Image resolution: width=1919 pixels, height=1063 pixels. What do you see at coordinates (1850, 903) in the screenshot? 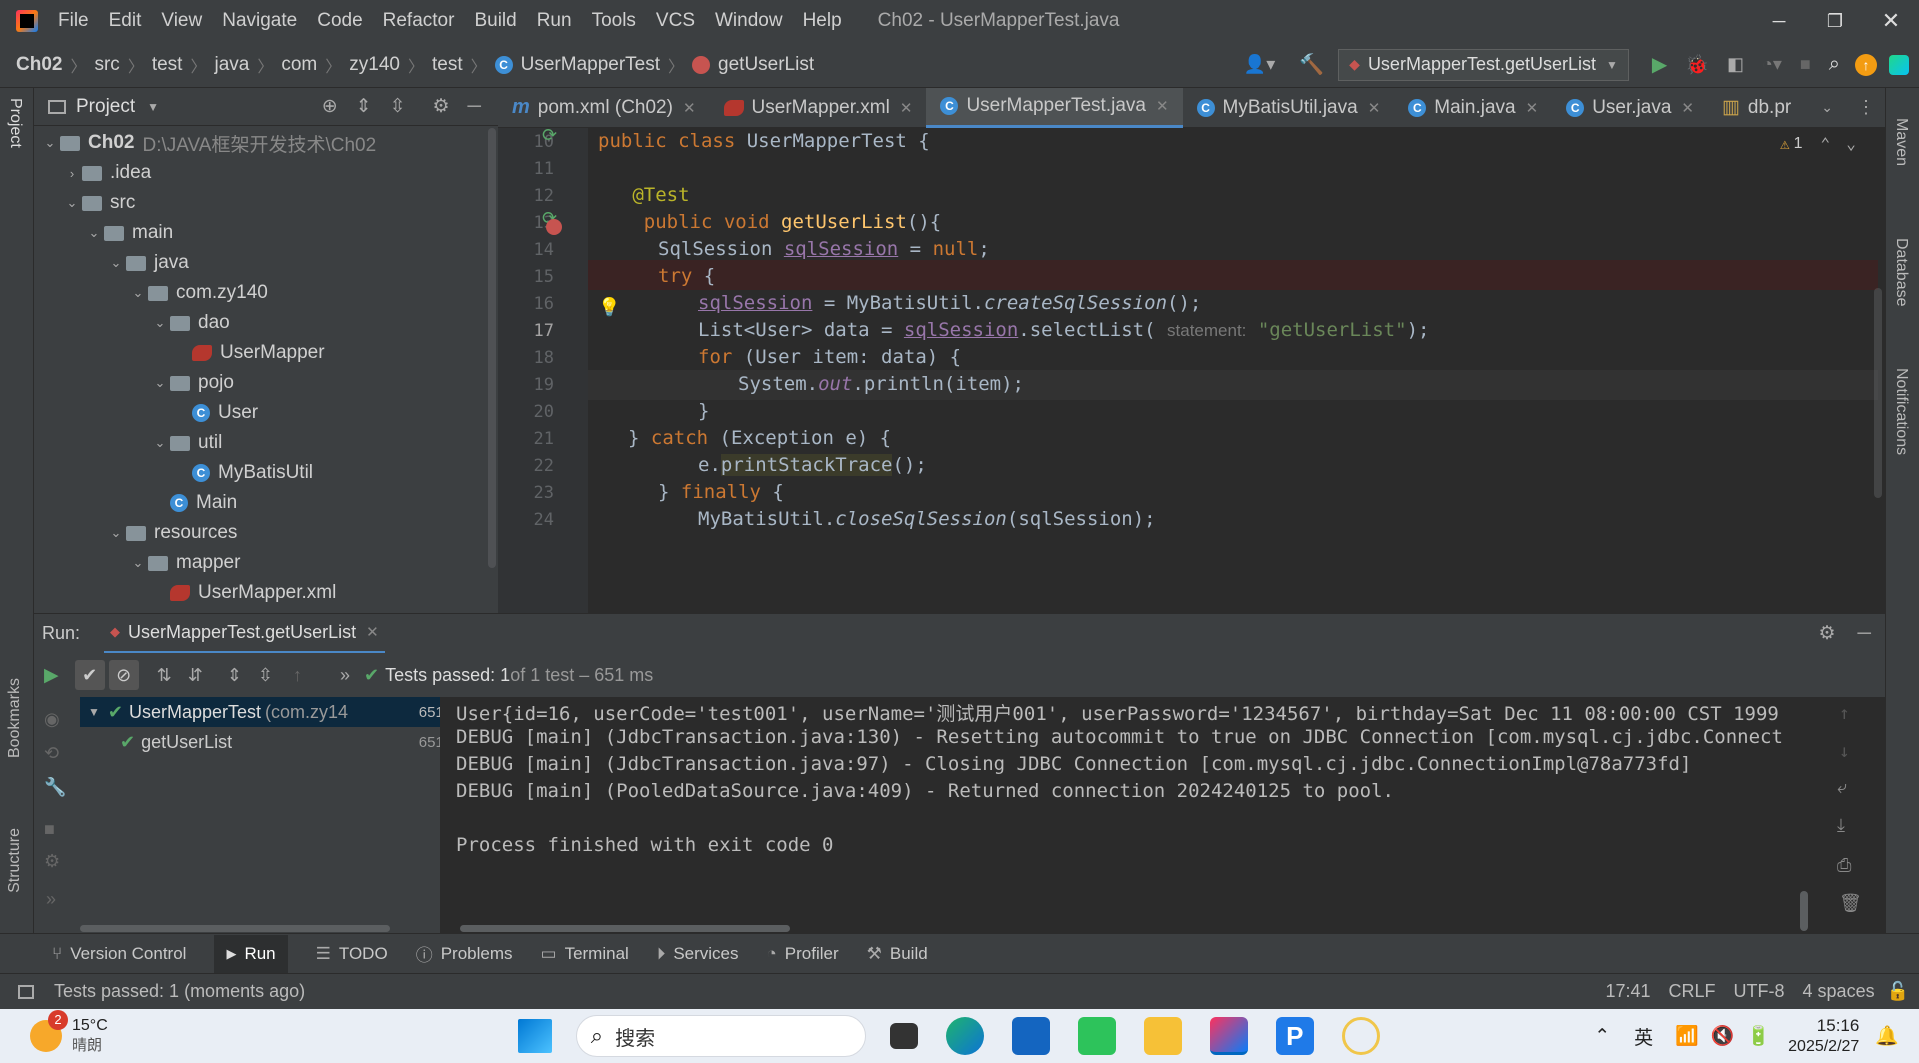
I see `trash-icon: 🗑` at bounding box center [1850, 903].